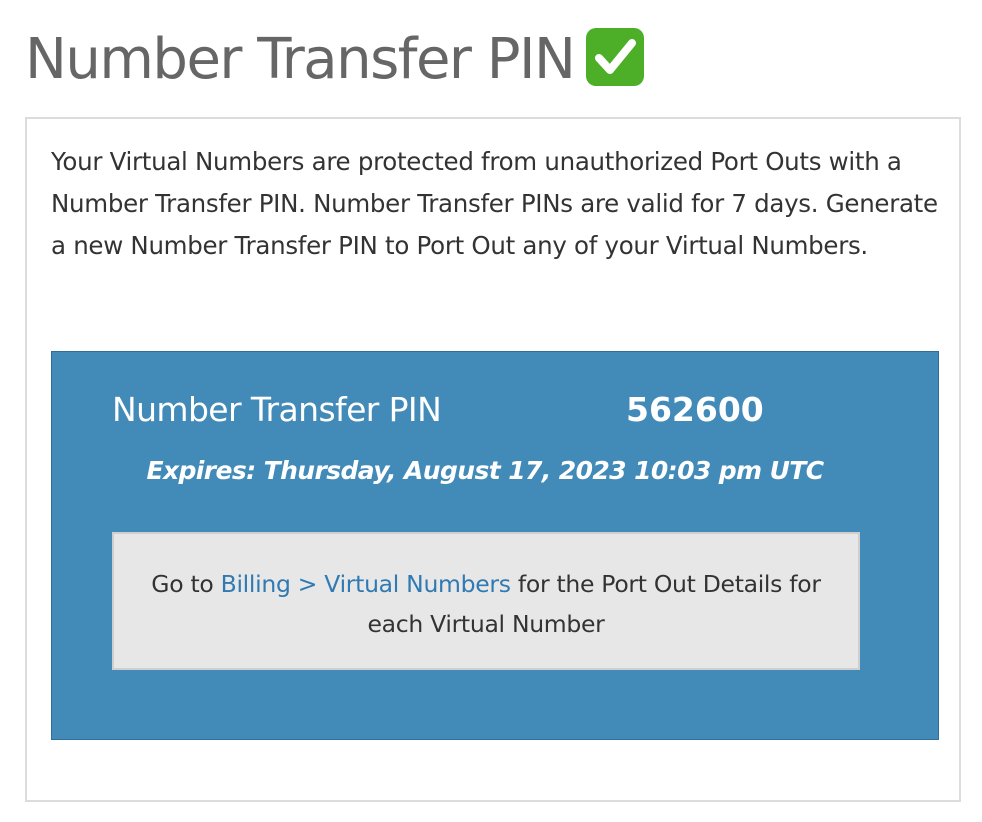  I want to click on check-mark-icon, so click(615, 57).